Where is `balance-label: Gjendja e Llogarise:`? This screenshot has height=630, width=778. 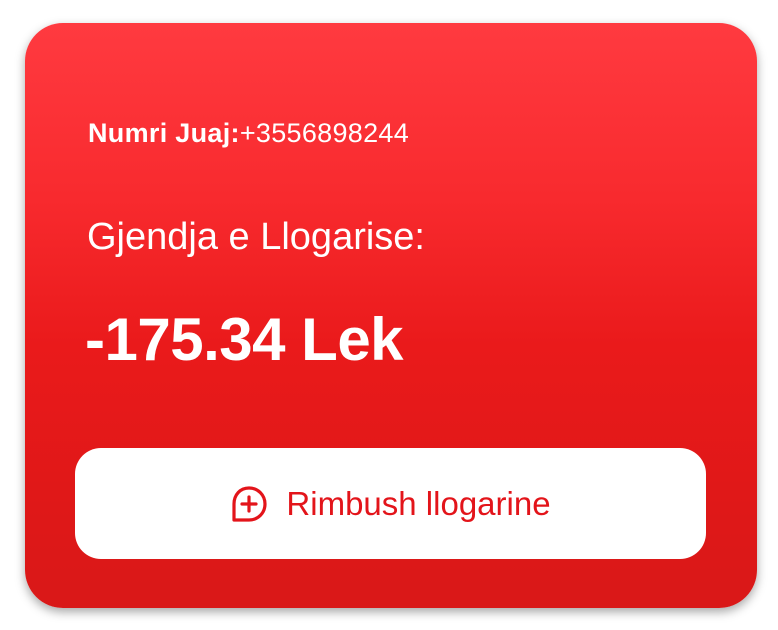 balance-label: Gjendja e Llogarise: is located at coordinates (256, 237).